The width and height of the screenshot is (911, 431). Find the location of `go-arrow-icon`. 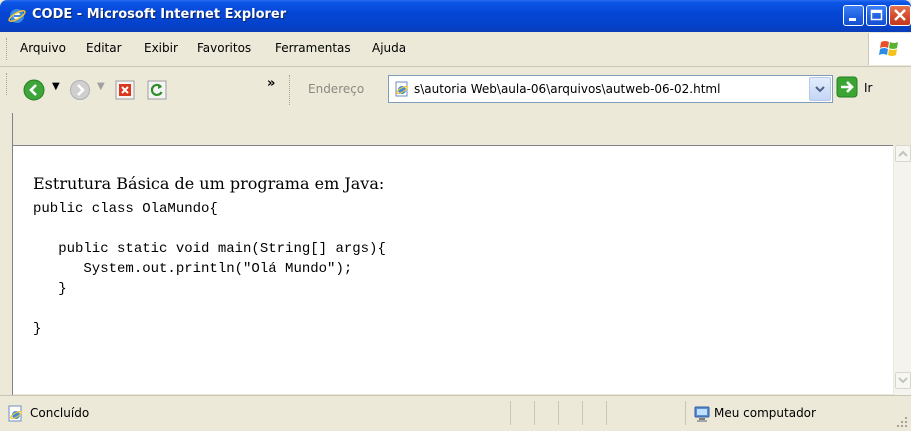

go-arrow-icon is located at coordinates (847, 87).